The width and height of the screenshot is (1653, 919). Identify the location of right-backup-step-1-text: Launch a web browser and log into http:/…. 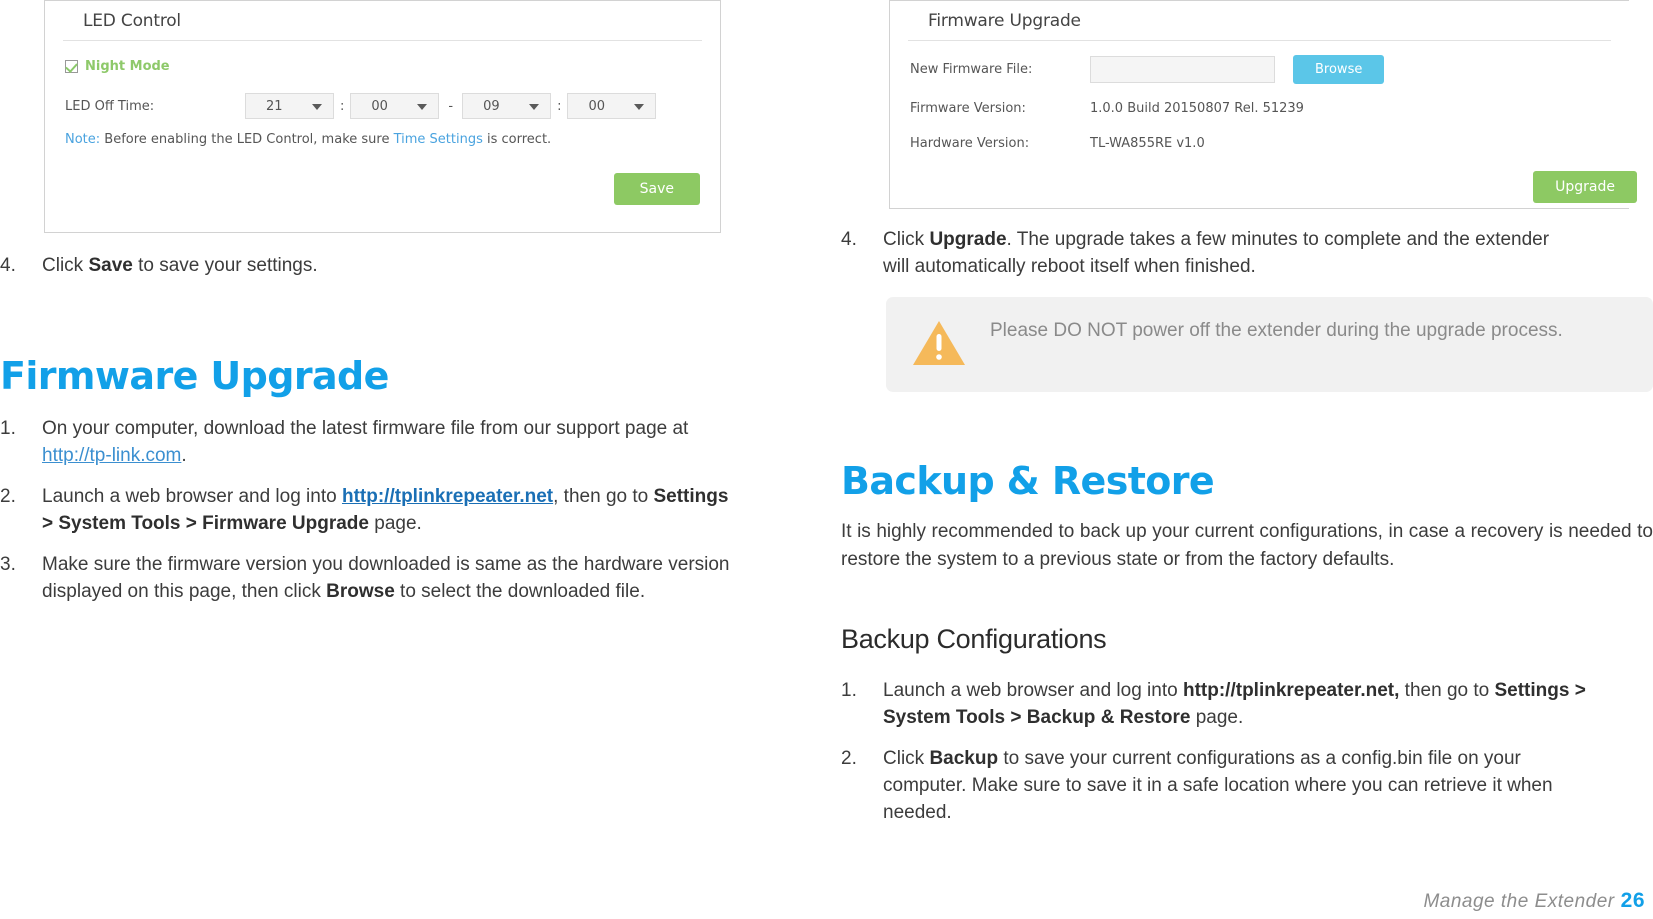
(1257, 704).